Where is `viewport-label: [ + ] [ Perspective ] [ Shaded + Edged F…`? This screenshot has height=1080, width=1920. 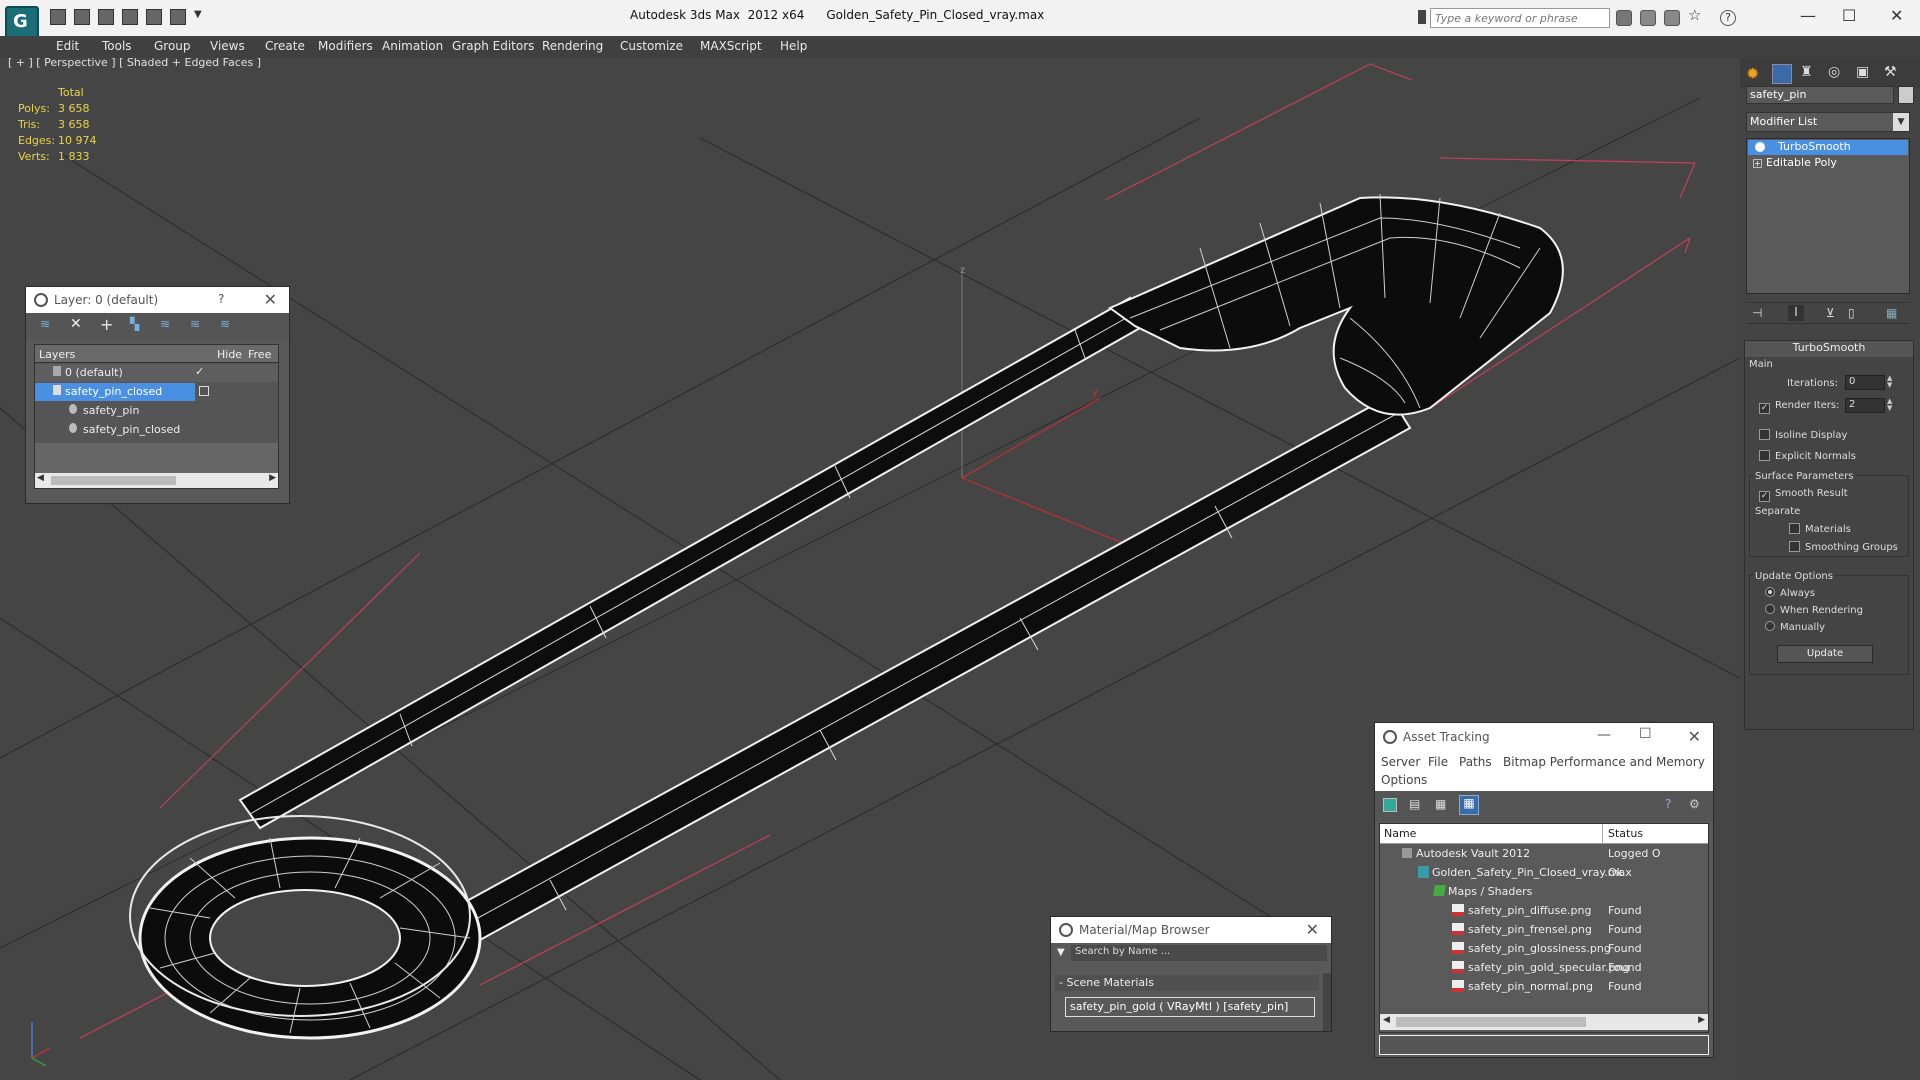 viewport-label: [ + ] [ Perspective ] [ Shaded + Edged F… is located at coordinates (134, 62).